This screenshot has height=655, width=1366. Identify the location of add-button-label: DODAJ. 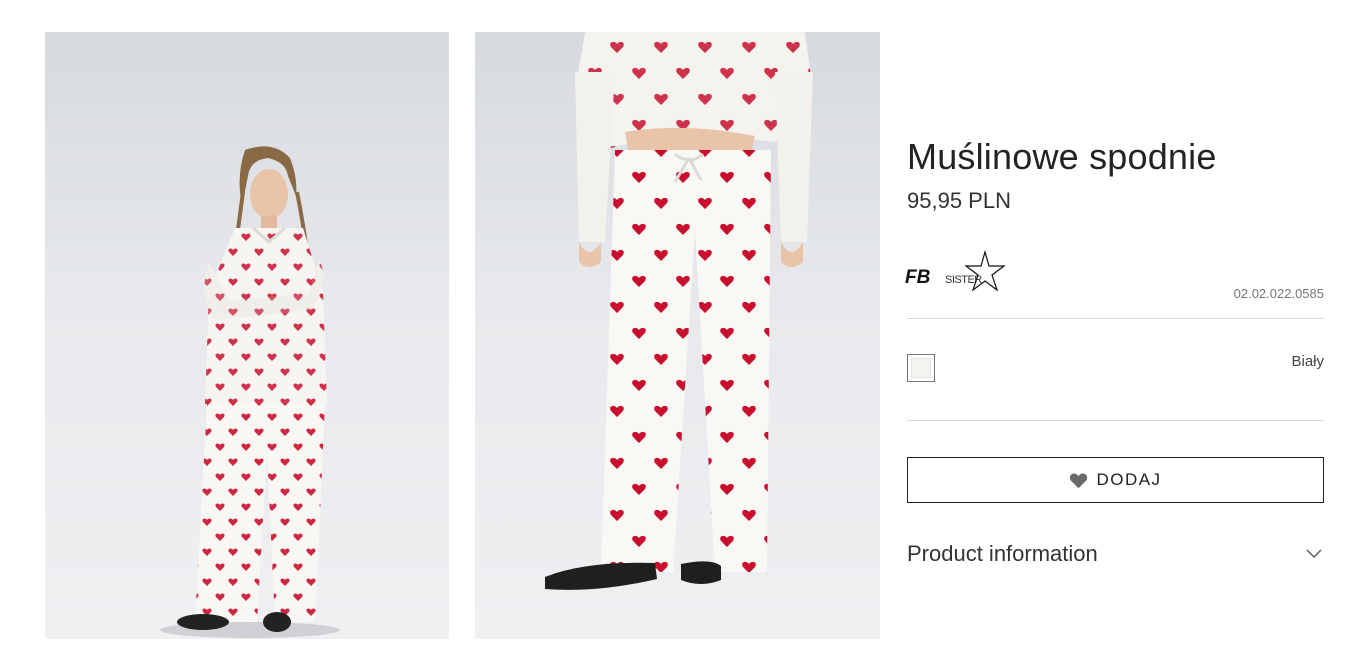
(1129, 479).